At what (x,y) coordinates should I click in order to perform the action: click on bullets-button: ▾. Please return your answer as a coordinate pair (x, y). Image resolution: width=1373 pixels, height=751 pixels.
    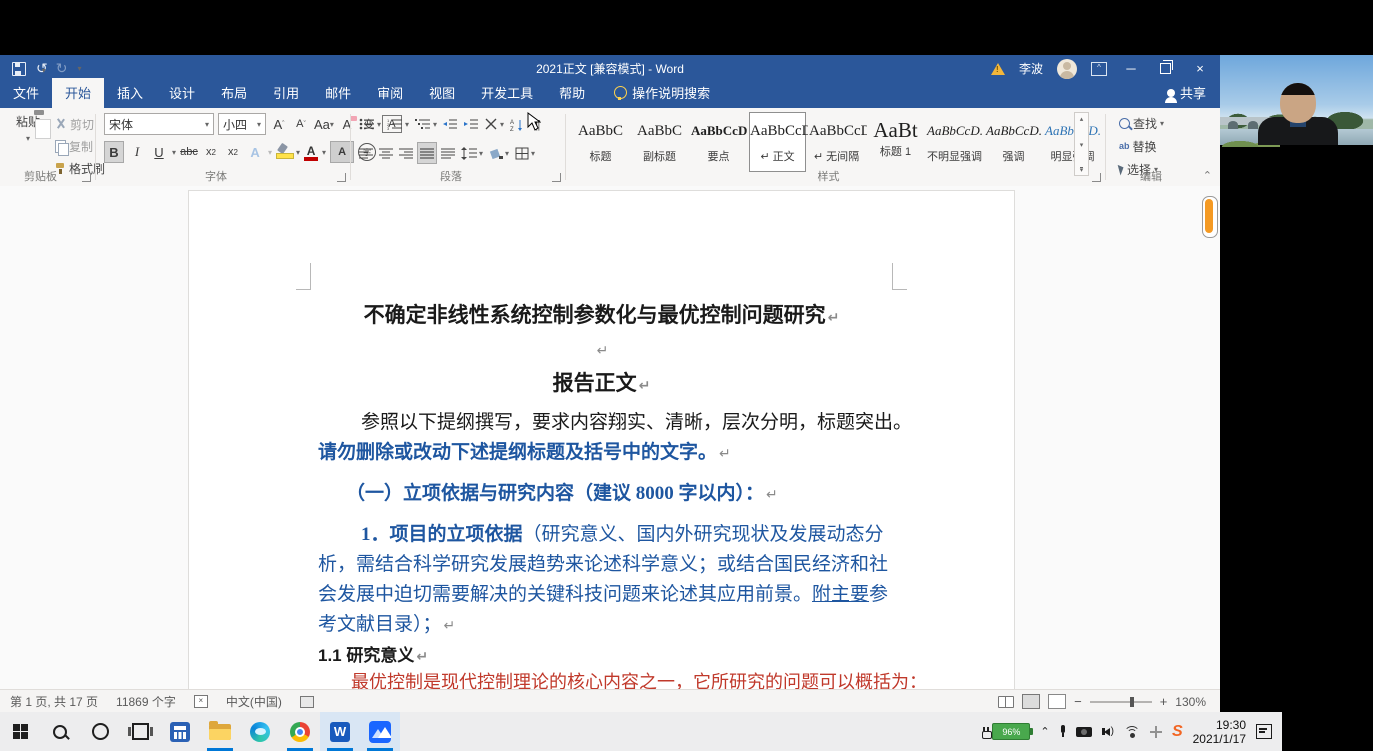
    Looking at the image, I should click on (370, 124).